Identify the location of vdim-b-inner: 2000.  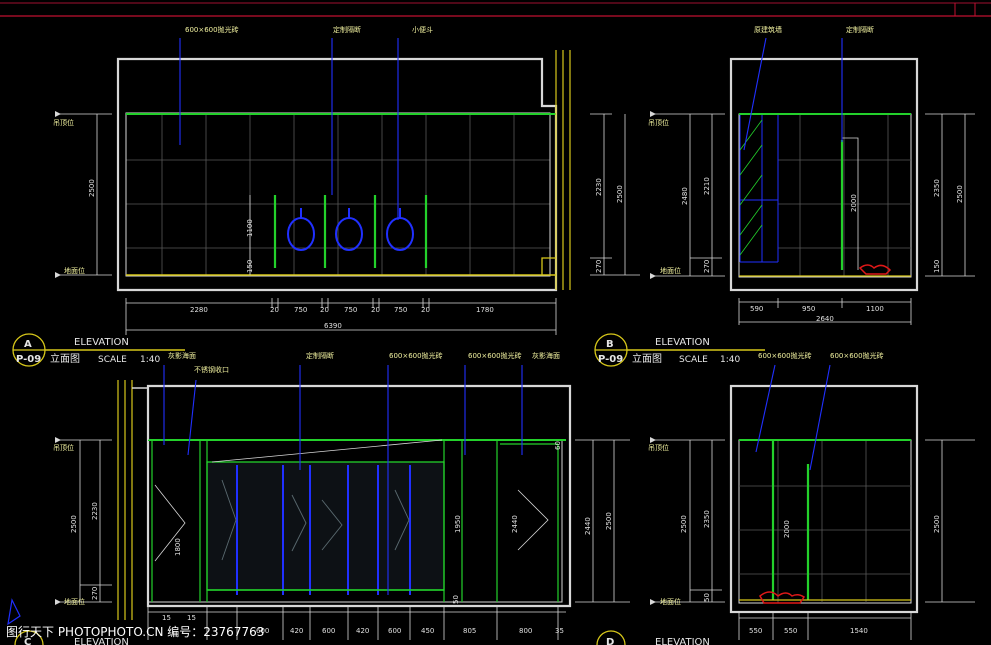
(854, 203).